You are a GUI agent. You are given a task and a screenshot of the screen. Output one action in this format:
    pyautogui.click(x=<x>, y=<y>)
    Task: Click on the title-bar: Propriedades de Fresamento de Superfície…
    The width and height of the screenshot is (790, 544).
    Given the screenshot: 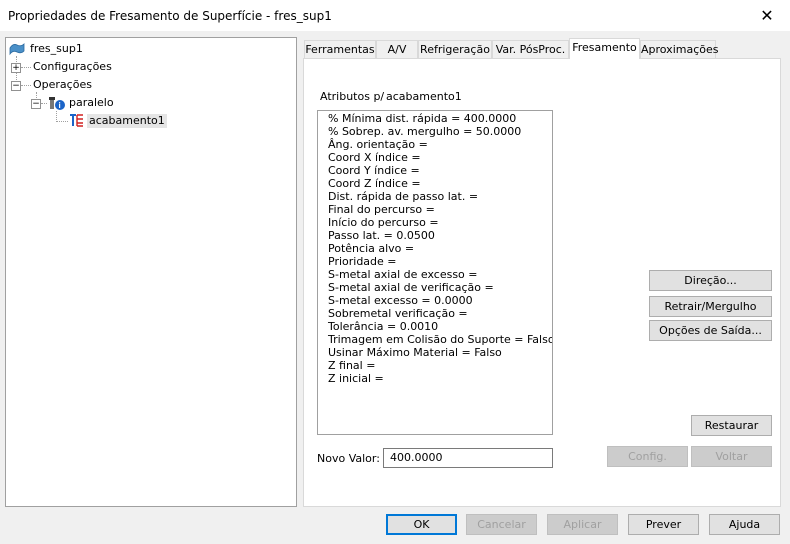 What is the action you would take?
    pyautogui.click(x=395, y=15)
    